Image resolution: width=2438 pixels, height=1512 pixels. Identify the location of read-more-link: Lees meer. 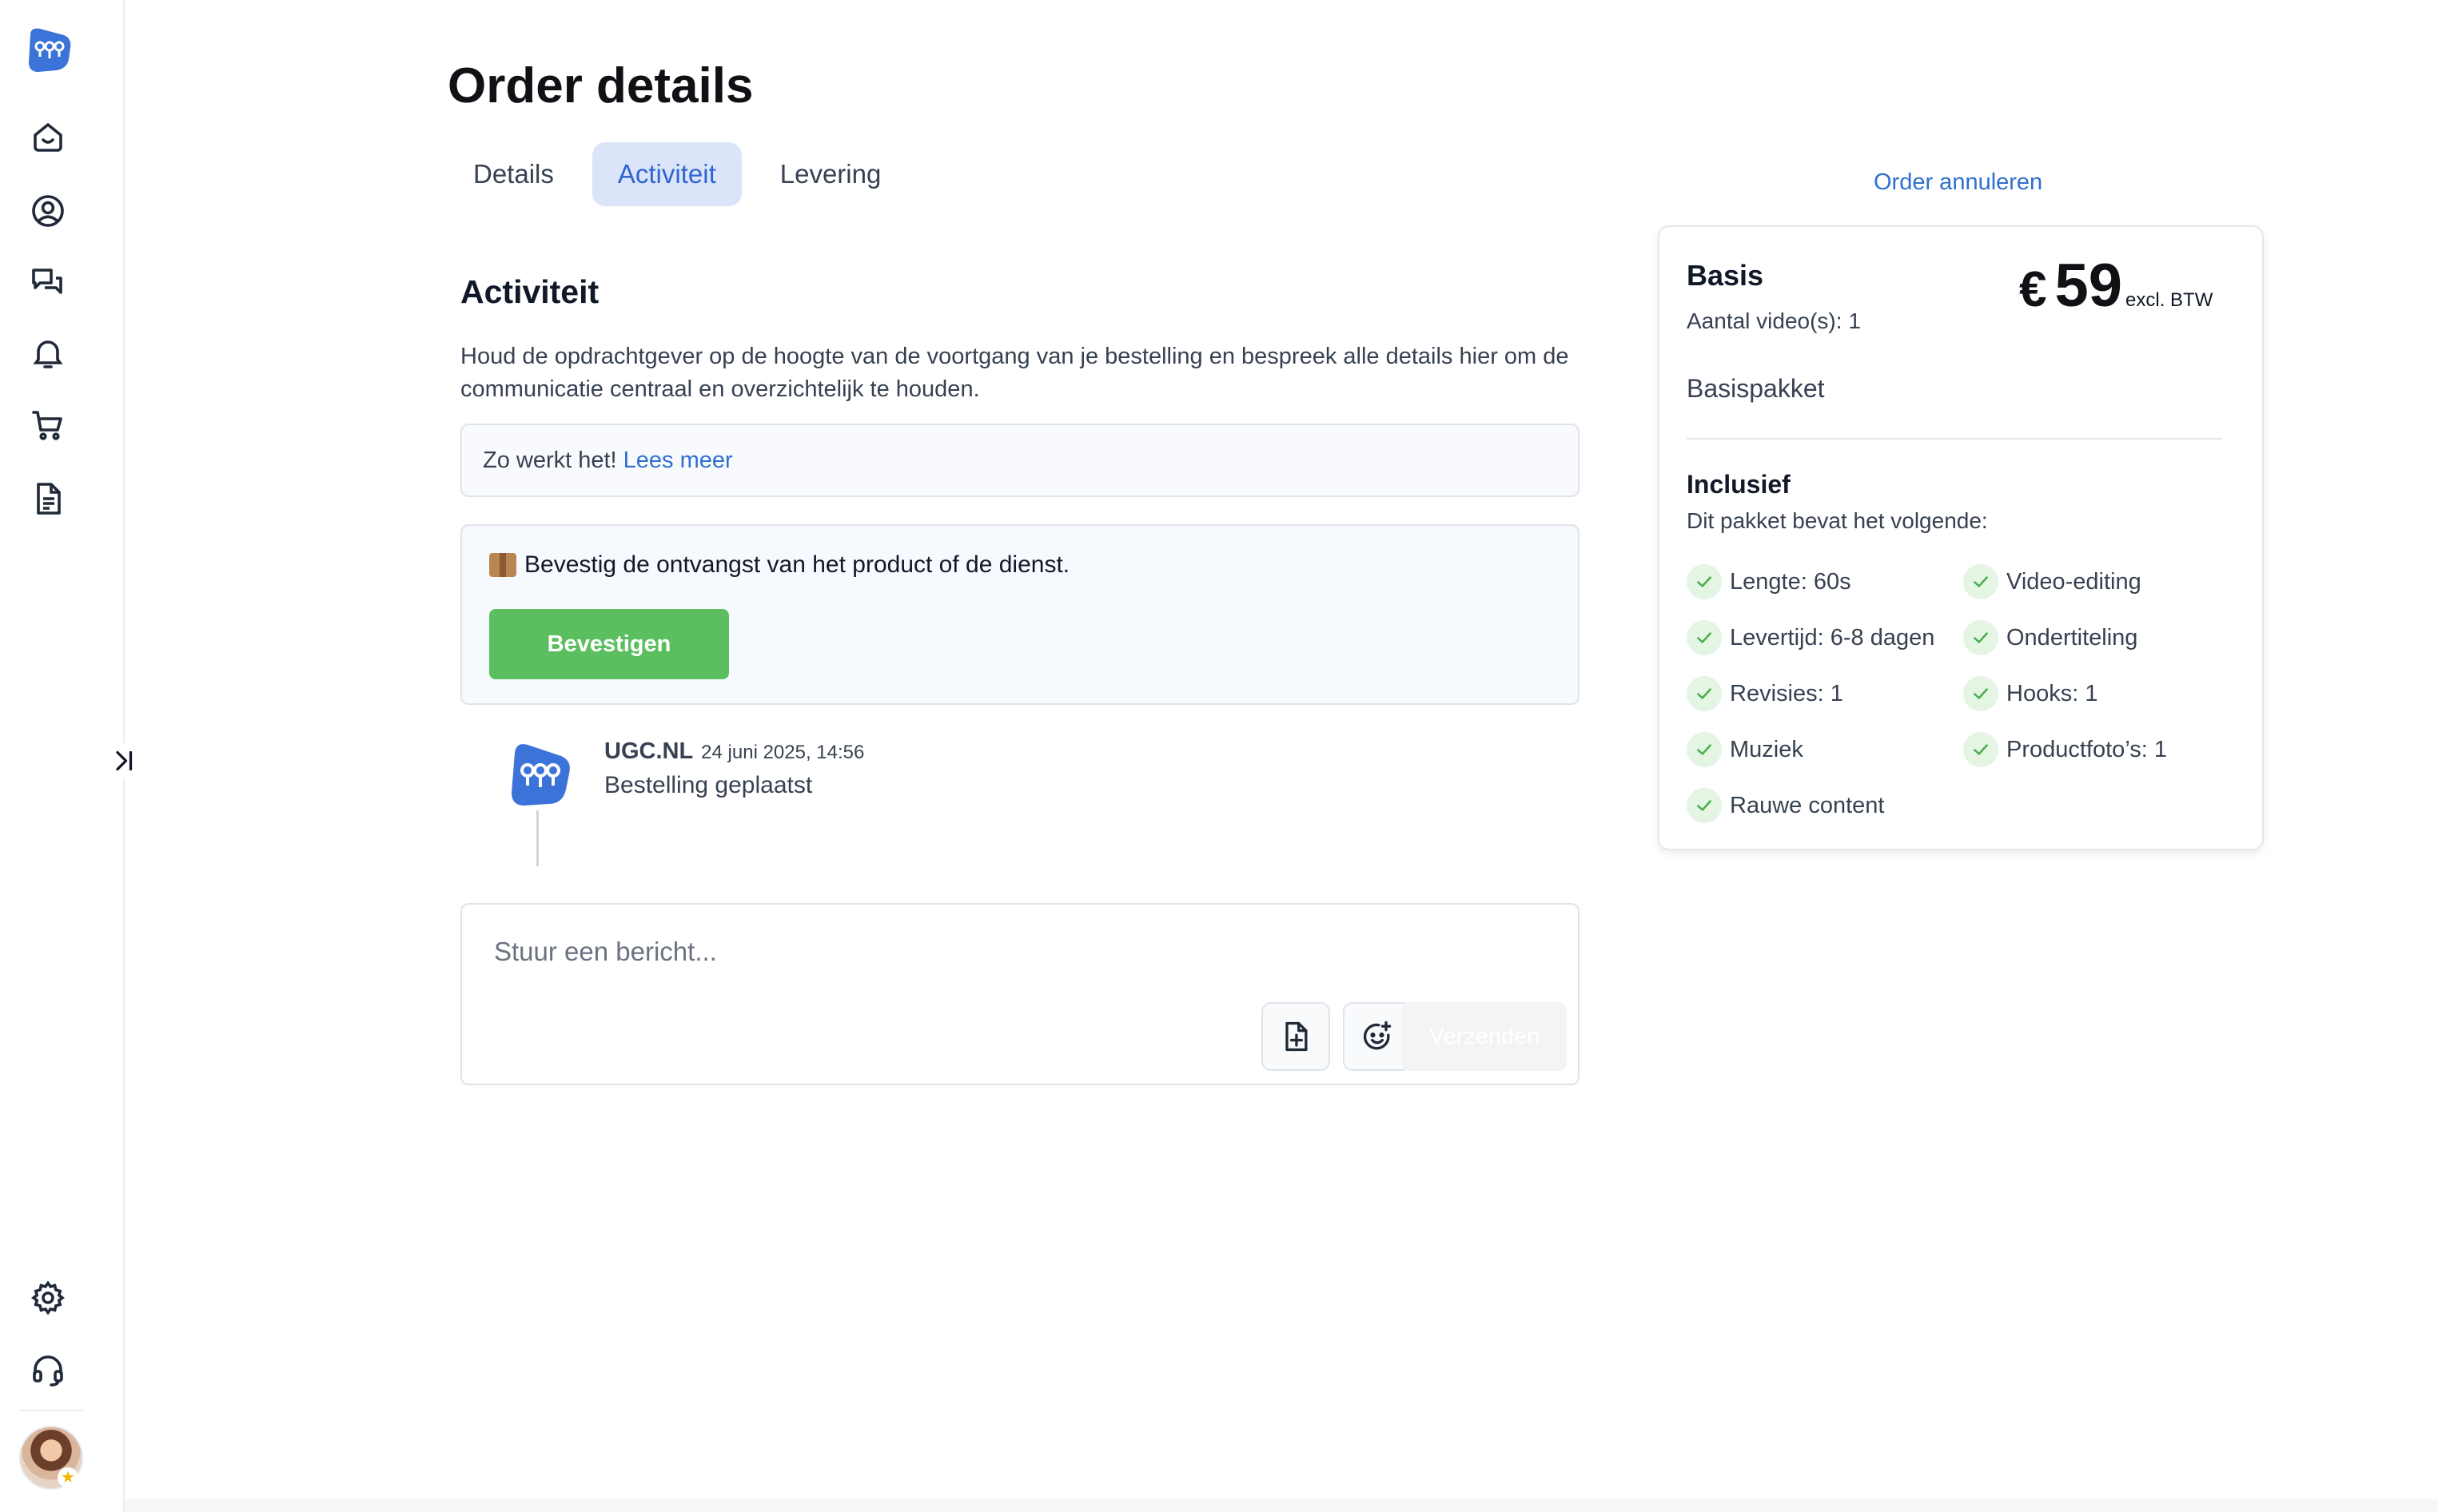
(678, 461).